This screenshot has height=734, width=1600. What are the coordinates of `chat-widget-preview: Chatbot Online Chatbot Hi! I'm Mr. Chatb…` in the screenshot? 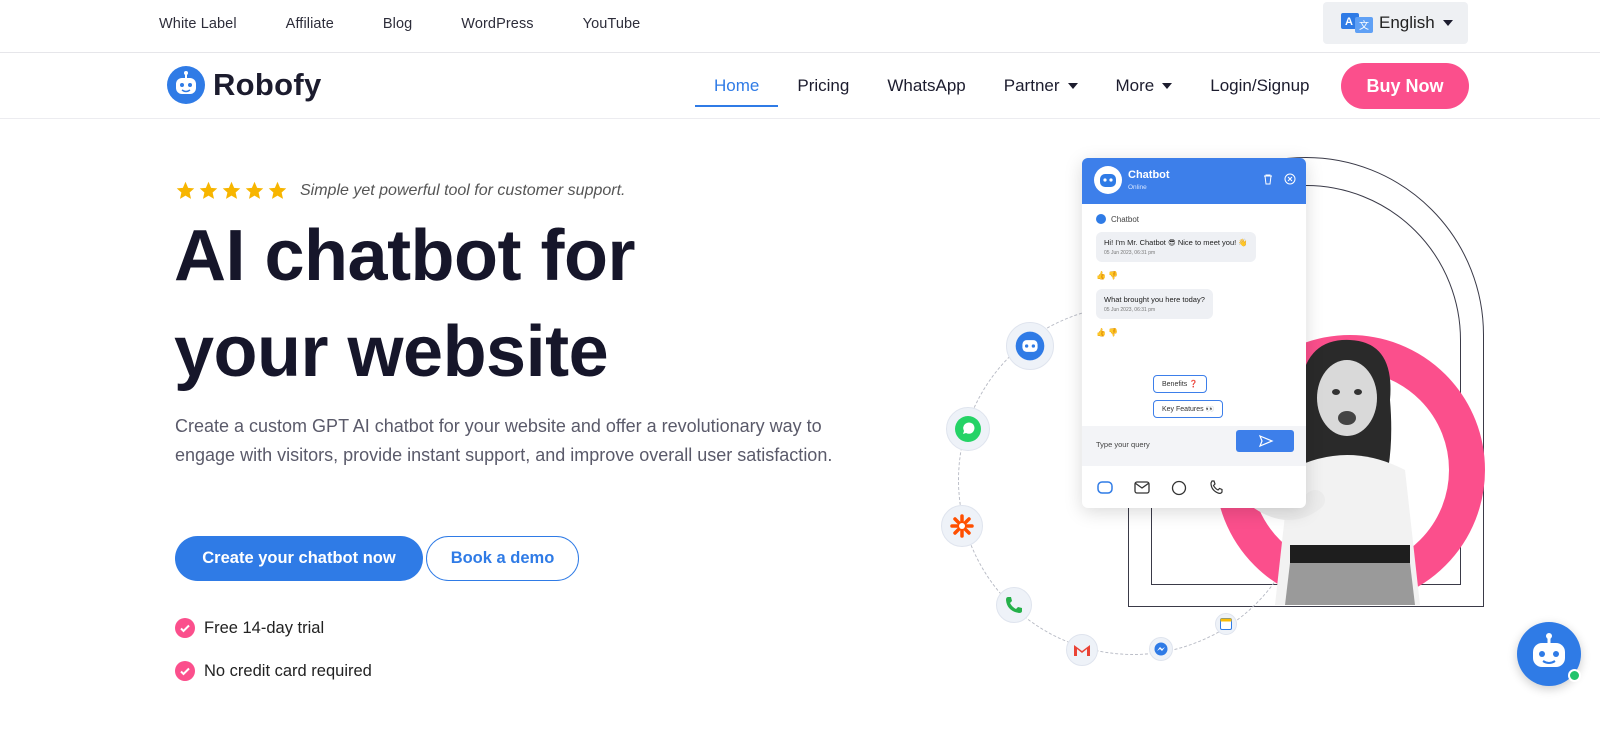 It's located at (1194, 333).